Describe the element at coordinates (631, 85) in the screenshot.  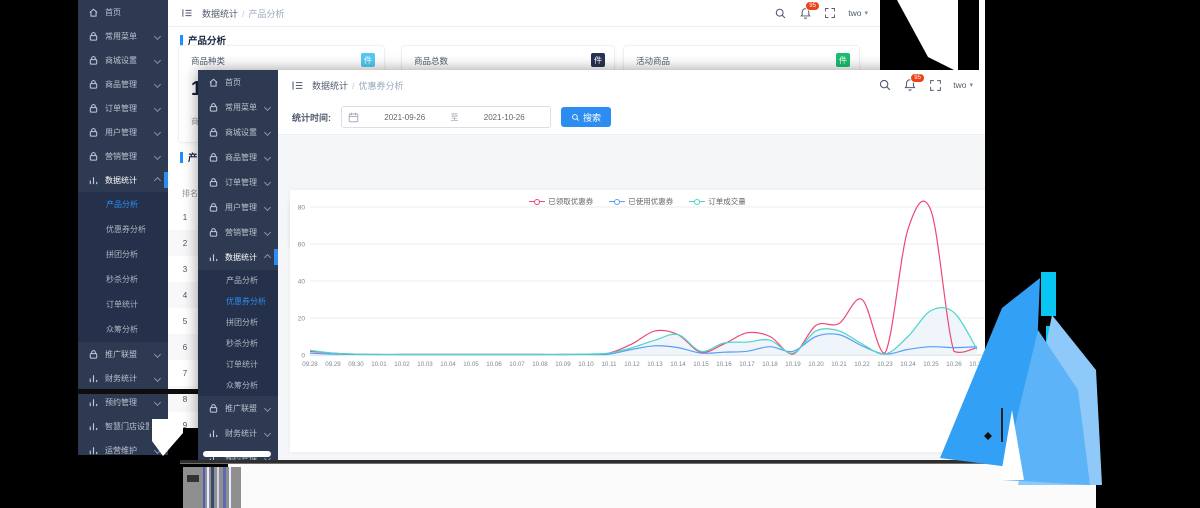
I see `front-topbar: 数据统计 / 优惠券分析 95 two ▾` at that location.